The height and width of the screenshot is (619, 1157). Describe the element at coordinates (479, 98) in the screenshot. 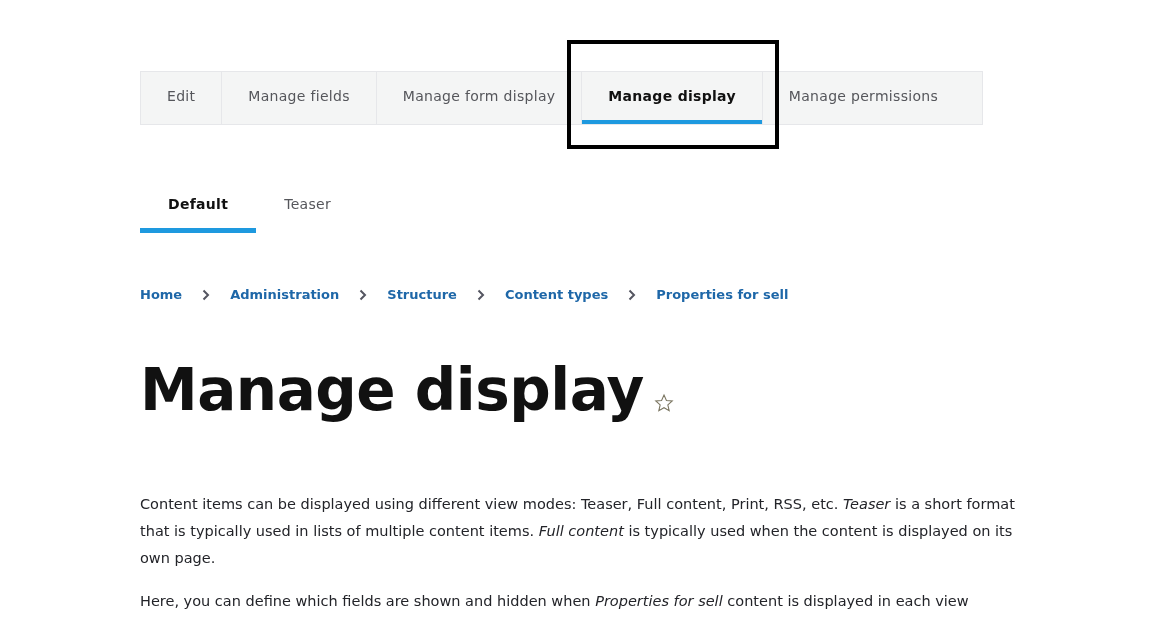

I see `primary-tab: Manage form display` at that location.